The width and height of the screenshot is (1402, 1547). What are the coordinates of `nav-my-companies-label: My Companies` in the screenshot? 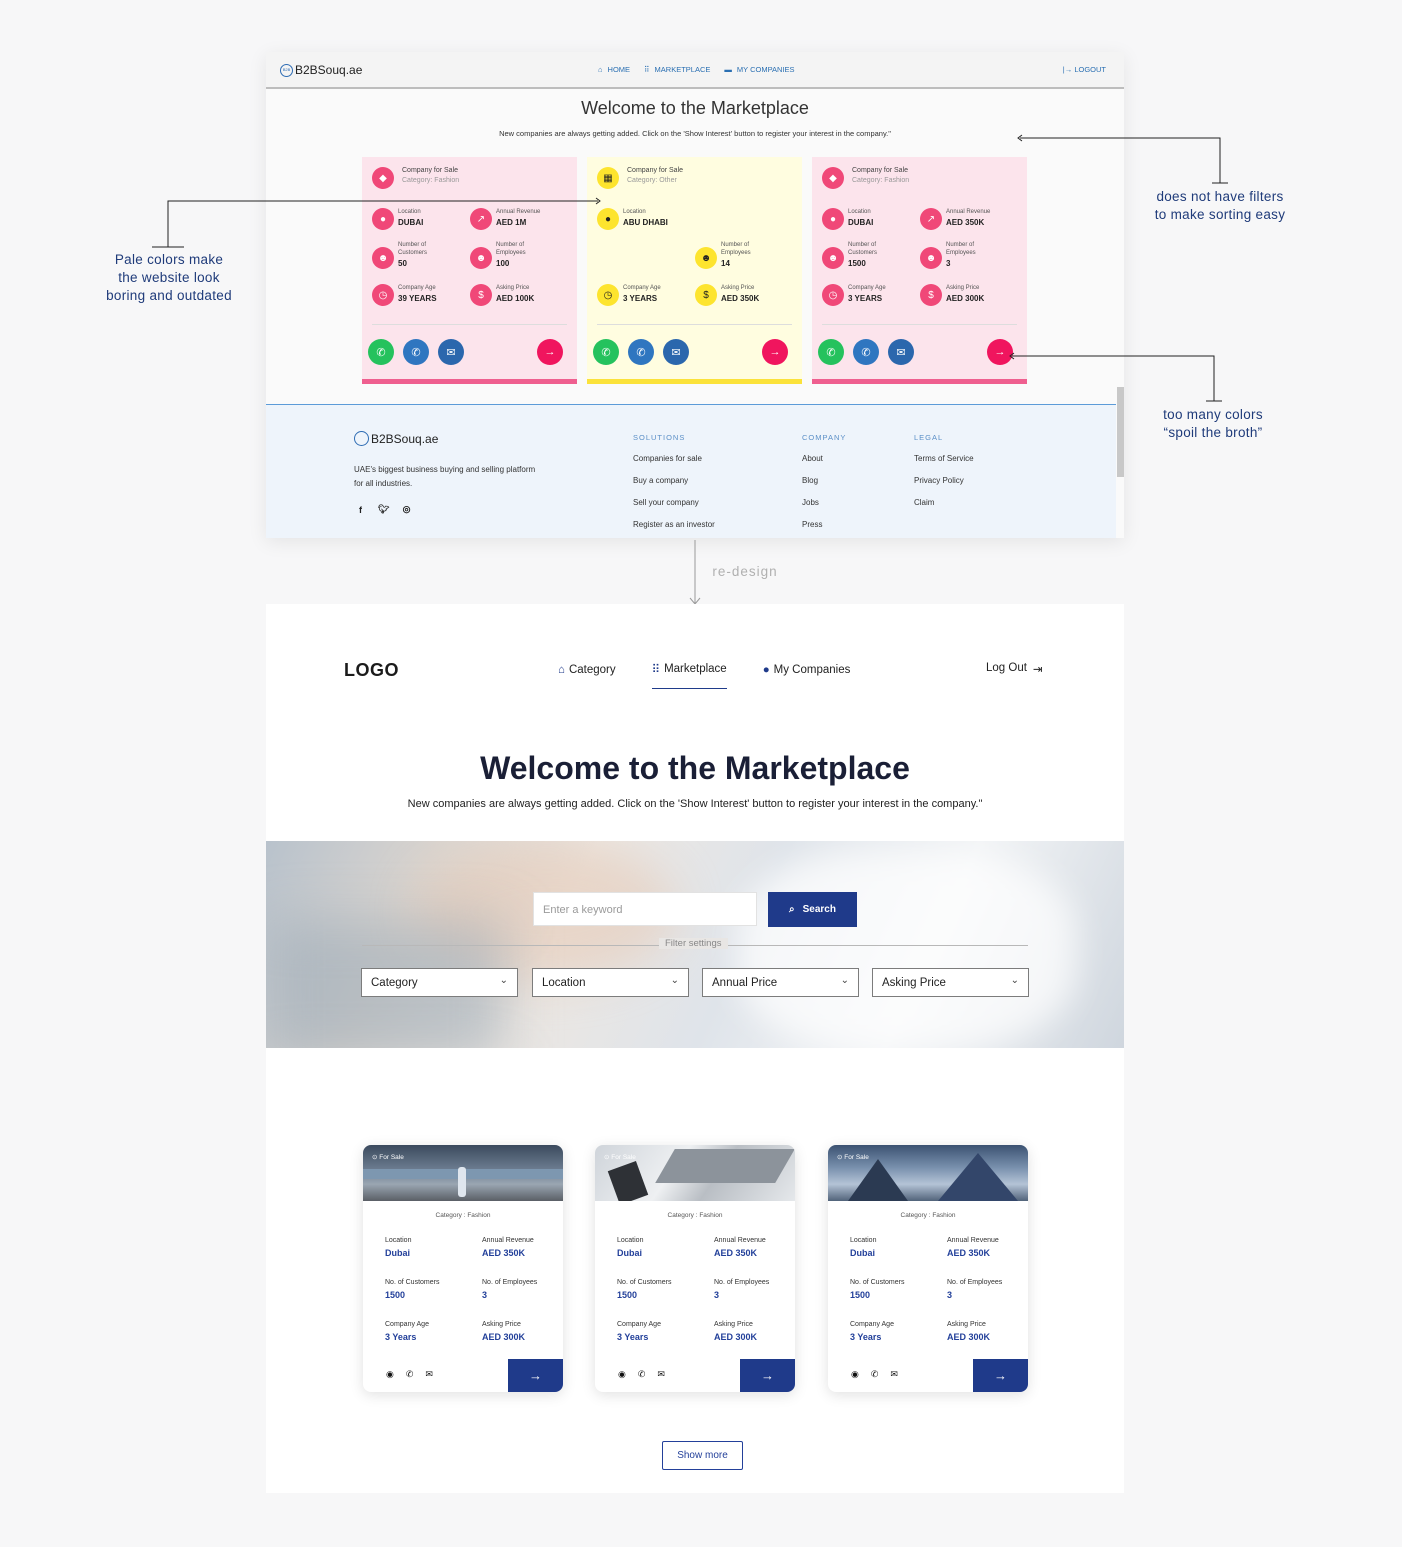 It's located at (812, 669).